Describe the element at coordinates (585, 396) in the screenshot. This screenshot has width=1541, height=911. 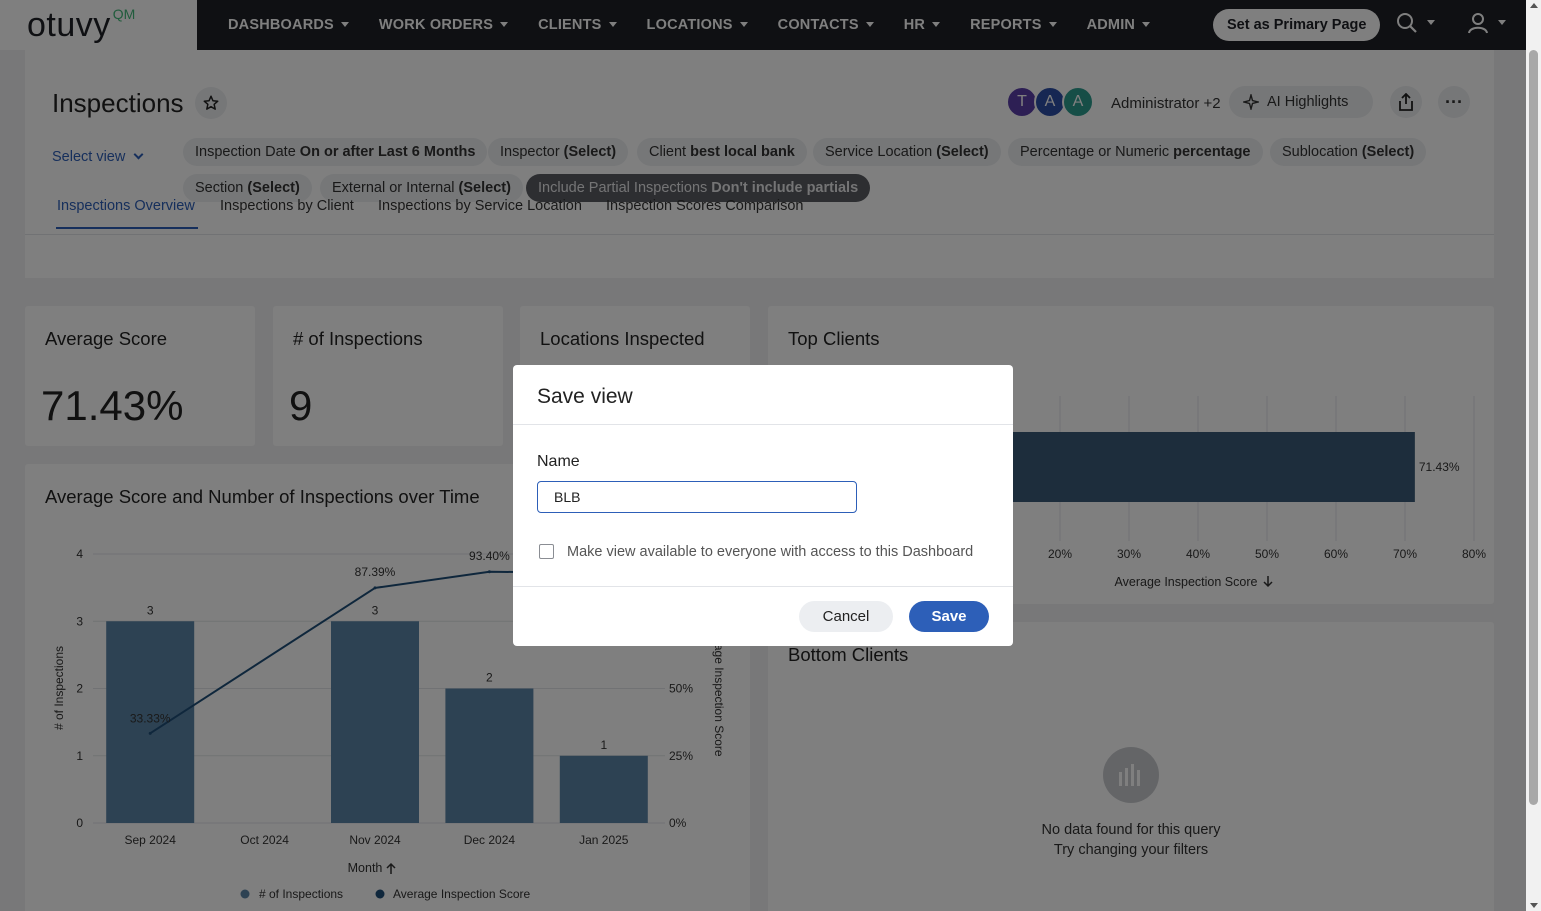
I see `dialog-title: Save view` at that location.